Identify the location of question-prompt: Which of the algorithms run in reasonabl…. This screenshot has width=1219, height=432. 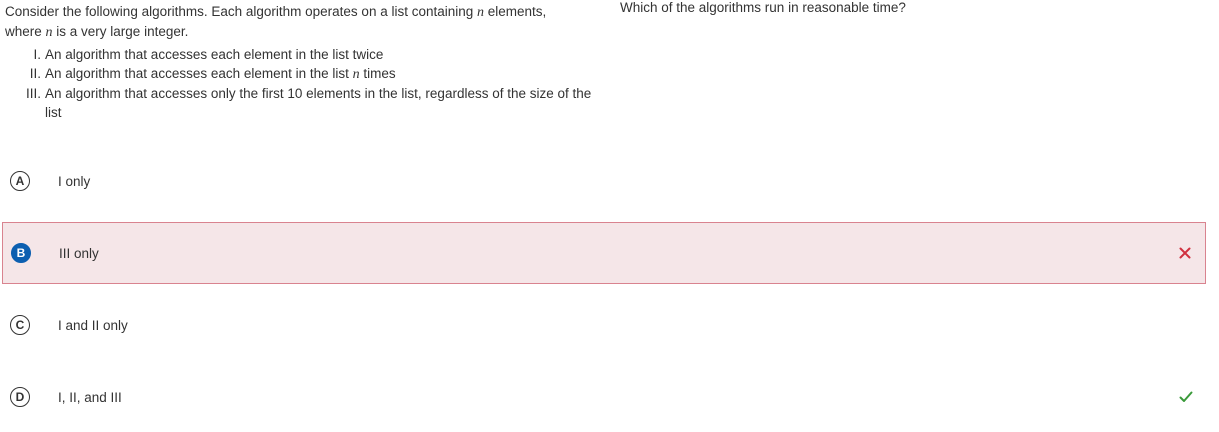
(763, 7).